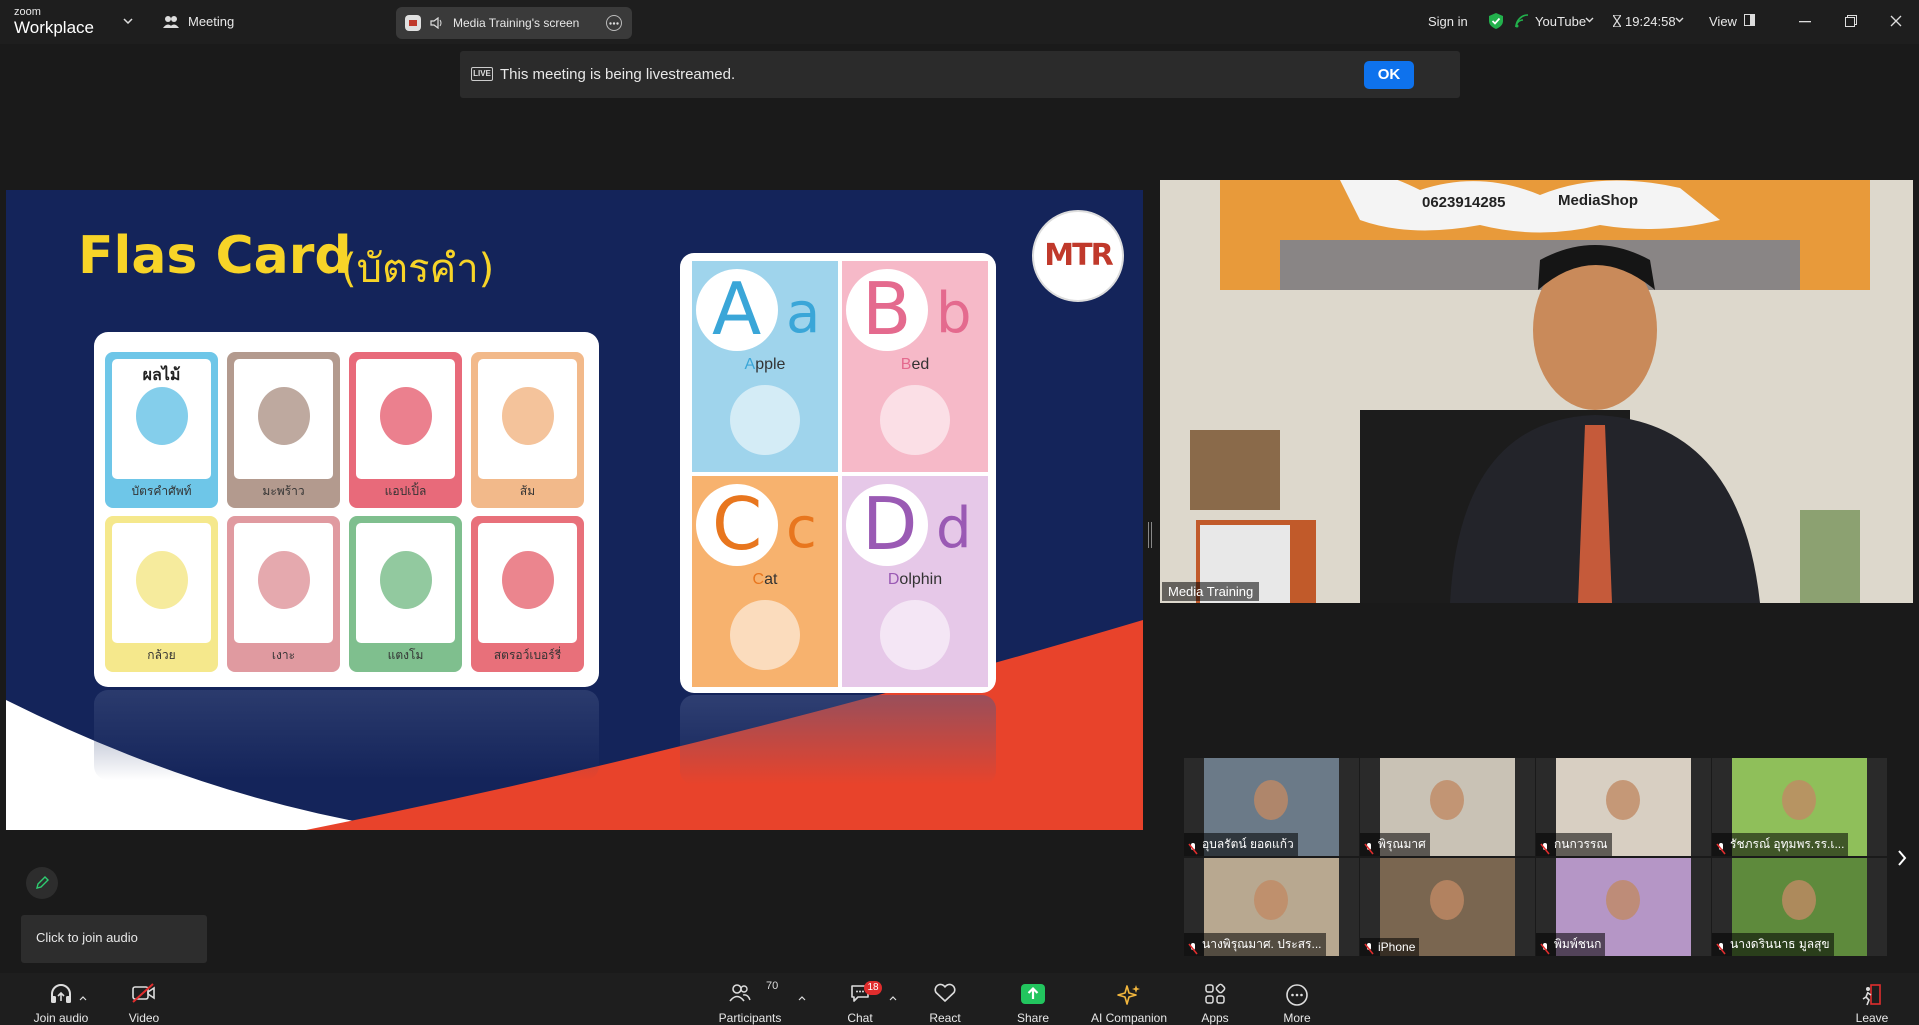 The height and width of the screenshot is (1025, 1919). What do you see at coordinates (906, 364) in the screenshot?
I see `alphabet-word-initial: B` at bounding box center [906, 364].